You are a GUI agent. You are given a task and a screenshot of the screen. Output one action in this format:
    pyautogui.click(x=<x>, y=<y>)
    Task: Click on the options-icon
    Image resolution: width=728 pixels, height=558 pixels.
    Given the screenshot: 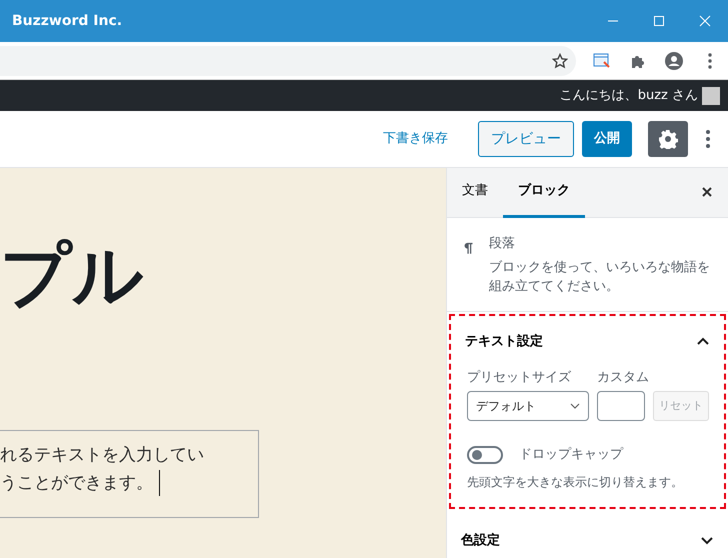 What is the action you would take?
    pyautogui.click(x=708, y=139)
    